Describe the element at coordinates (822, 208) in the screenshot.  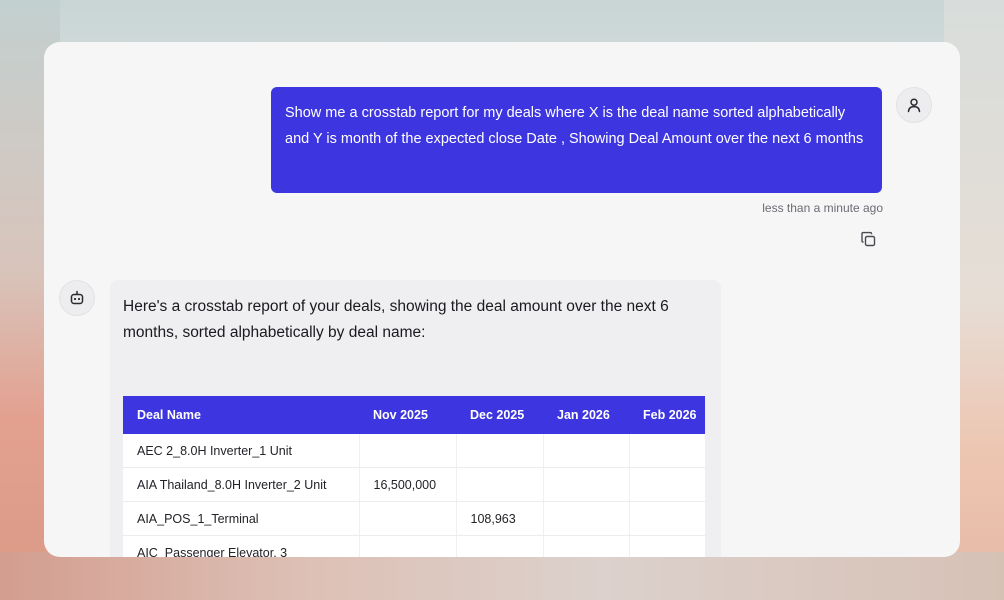
I see `message-timestamp: less than a minute ago` at that location.